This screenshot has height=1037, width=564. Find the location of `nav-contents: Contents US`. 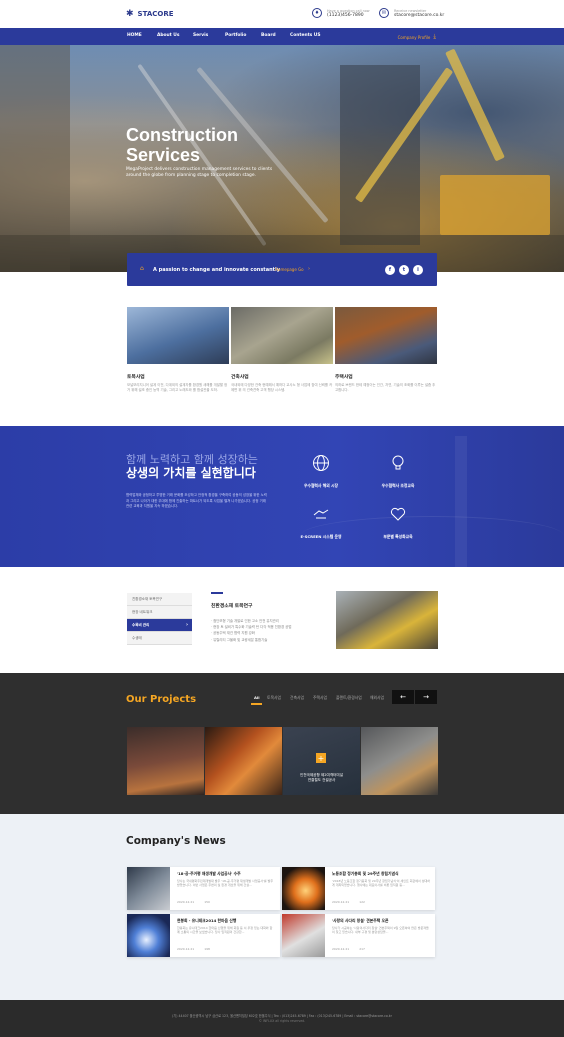

nav-contents: Contents US is located at coordinates (305, 35).